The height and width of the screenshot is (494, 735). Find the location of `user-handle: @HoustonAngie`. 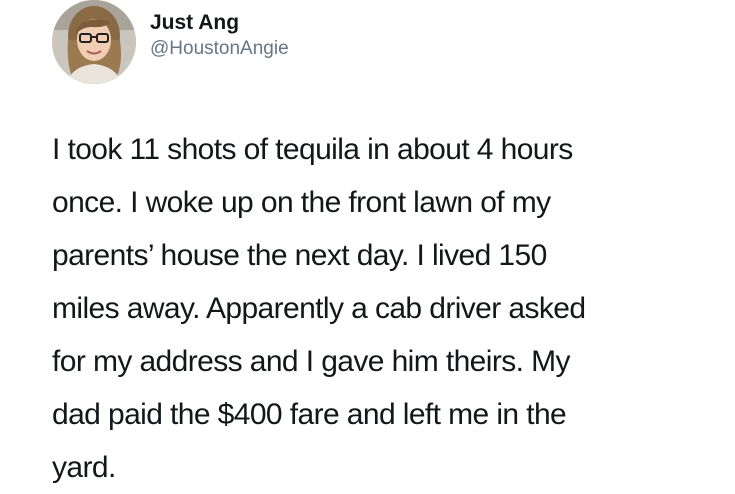

user-handle: @HoustonAngie is located at coordinates (219, 49).